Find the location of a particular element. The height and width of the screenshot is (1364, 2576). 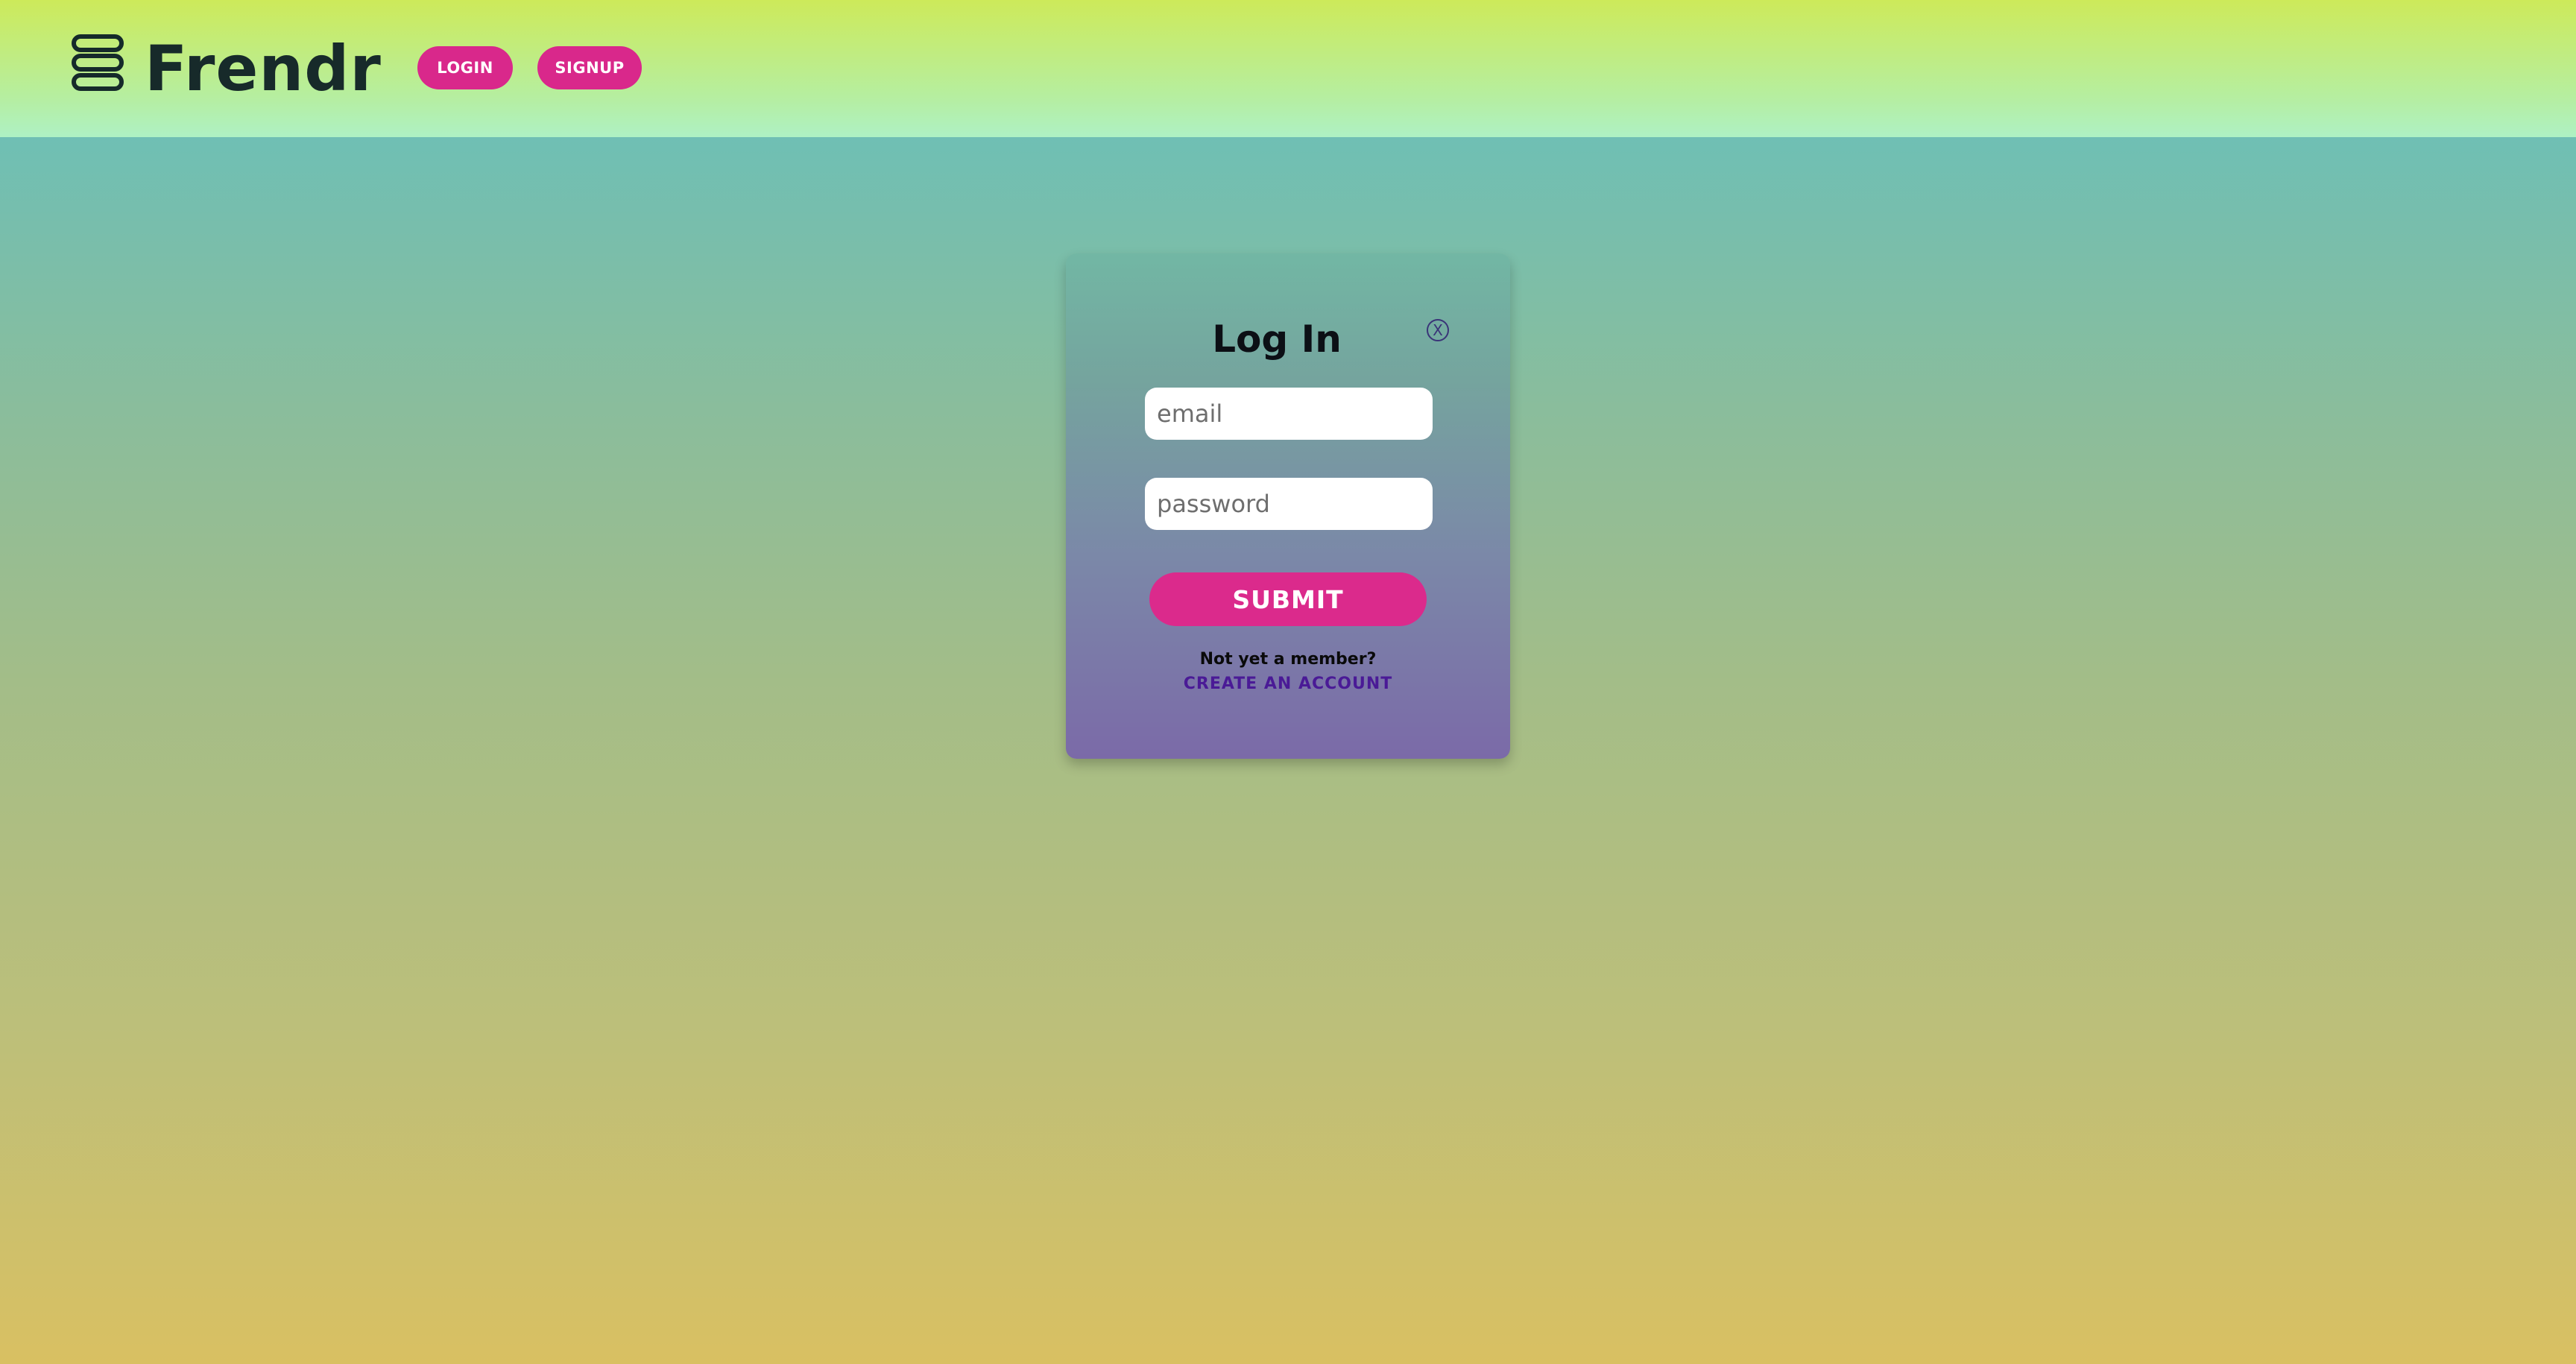

signup-nav-button: SIGNUP is located at coordinates (589, 67).